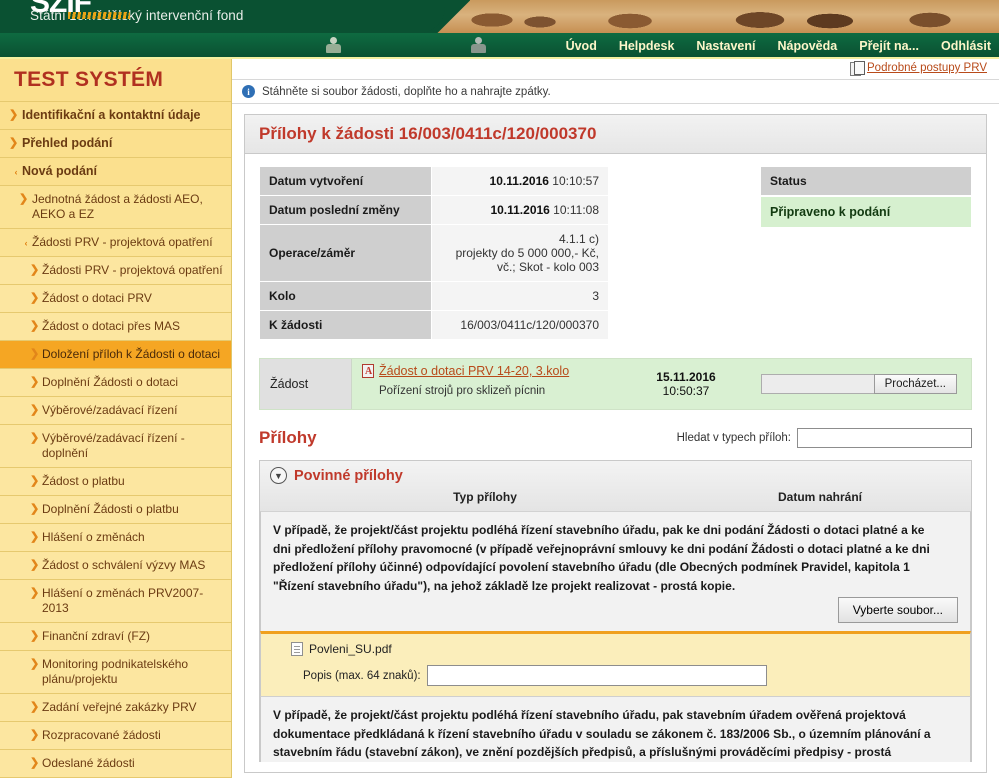 Image resolution: width=999 pixels, height=778 pixels. I want to click on nav-napoveda: Nápověda, so click(807, 46).